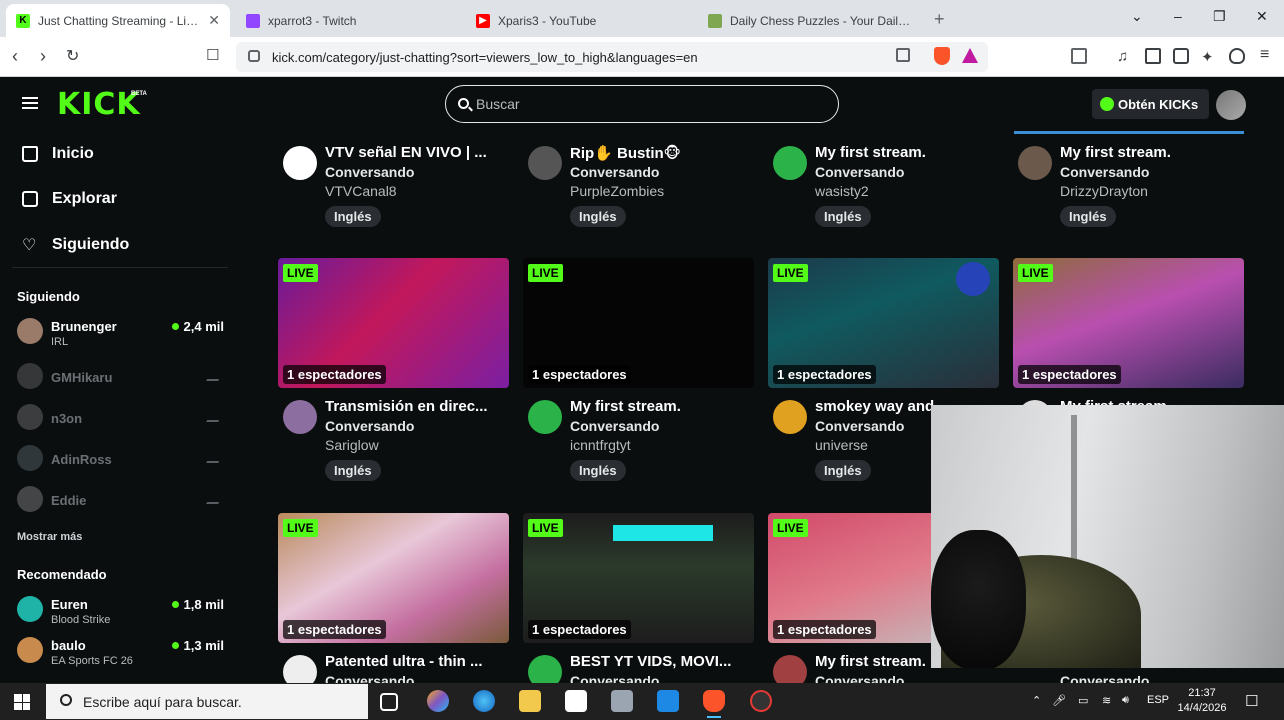 This screenshot has width=1284, height=720. Describe the element at coordinates (1231, 105) in the screenshot. I see `user-avatar` at that location.